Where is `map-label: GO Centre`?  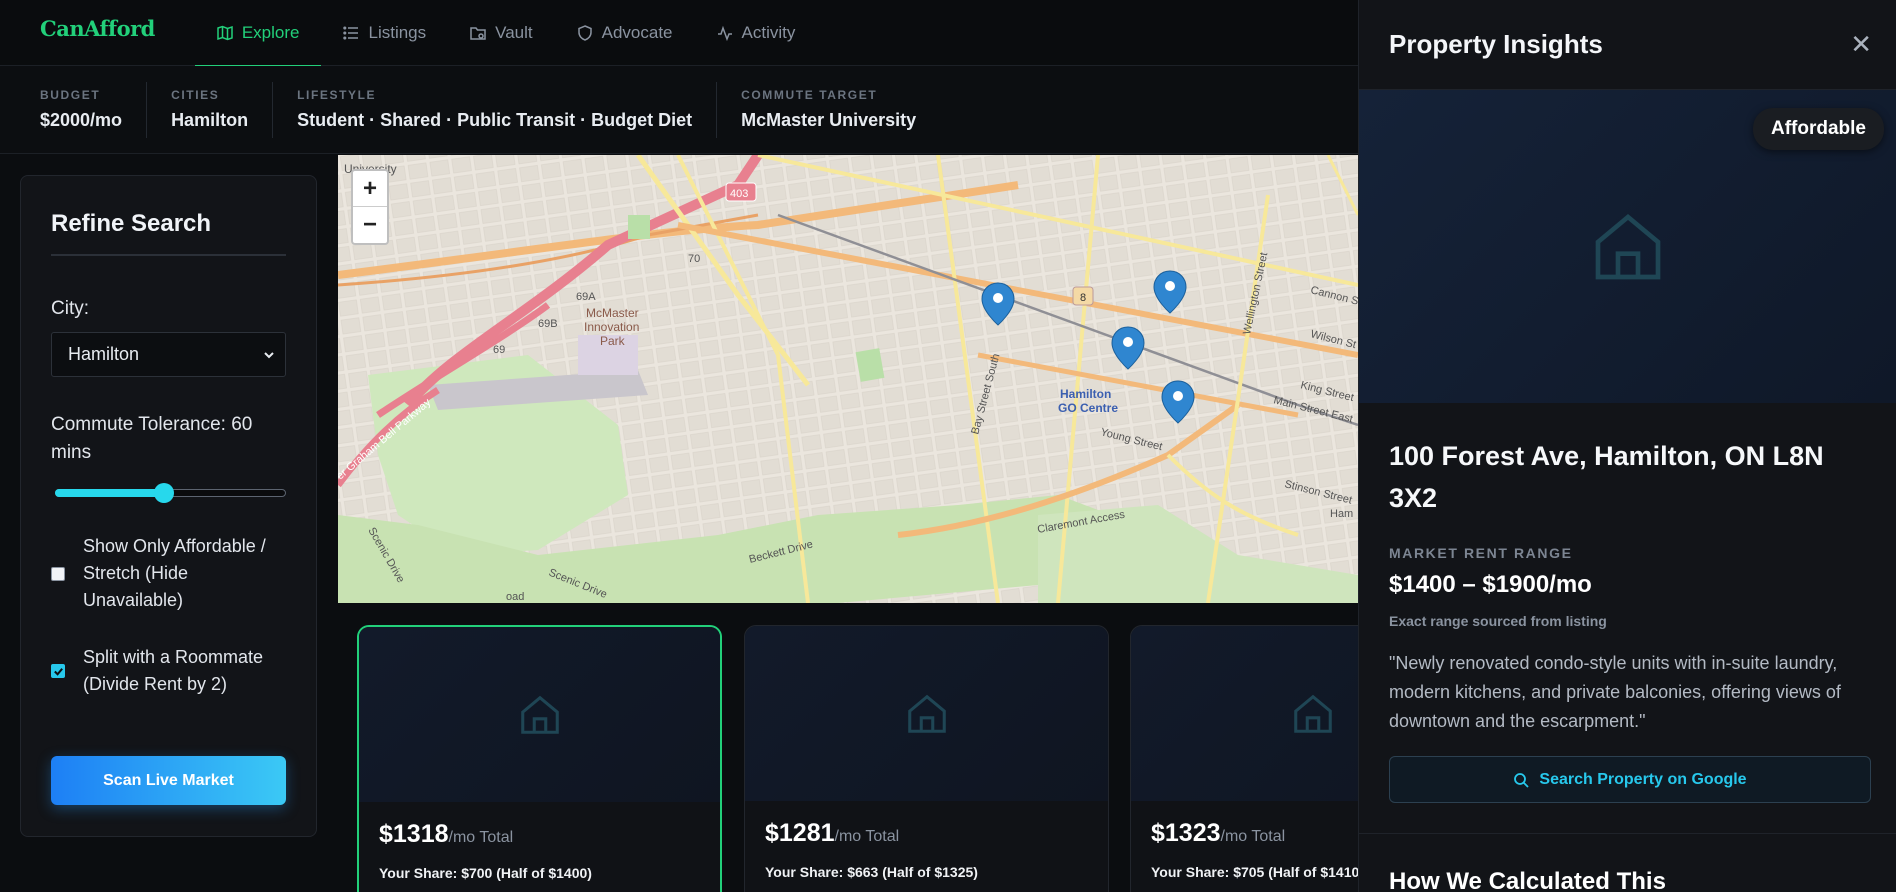 map-label: GO Centre is located at coordinates (1088, 408).